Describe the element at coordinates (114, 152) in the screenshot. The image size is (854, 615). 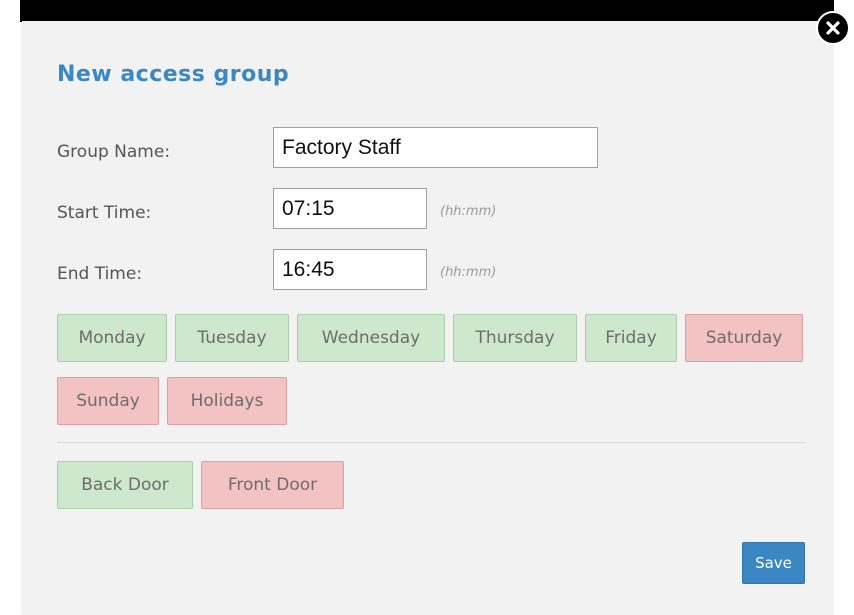
I see `group-name-label: Group Name:` at that location.